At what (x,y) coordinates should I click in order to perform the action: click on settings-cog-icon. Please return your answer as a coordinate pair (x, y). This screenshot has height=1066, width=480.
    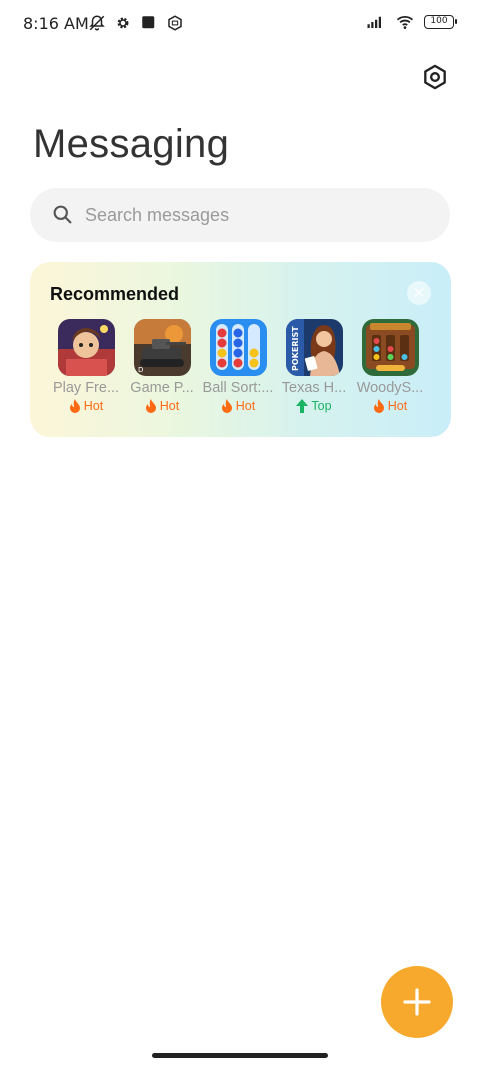
    Looking at the image, I should click on (123, 23).